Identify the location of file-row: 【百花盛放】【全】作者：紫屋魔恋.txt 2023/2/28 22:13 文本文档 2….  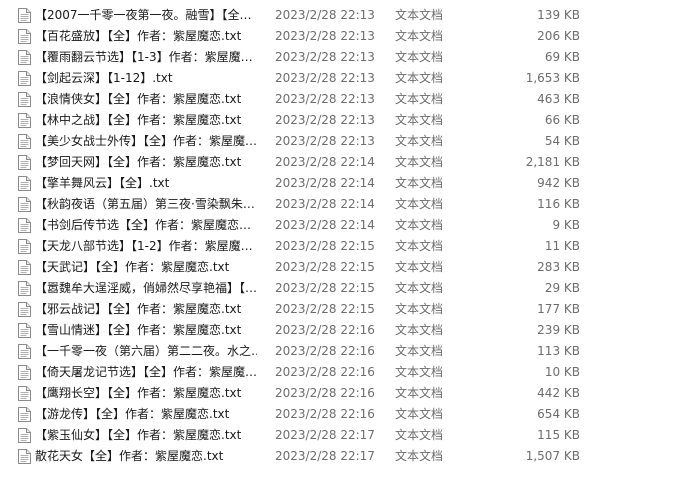
(345, 36).